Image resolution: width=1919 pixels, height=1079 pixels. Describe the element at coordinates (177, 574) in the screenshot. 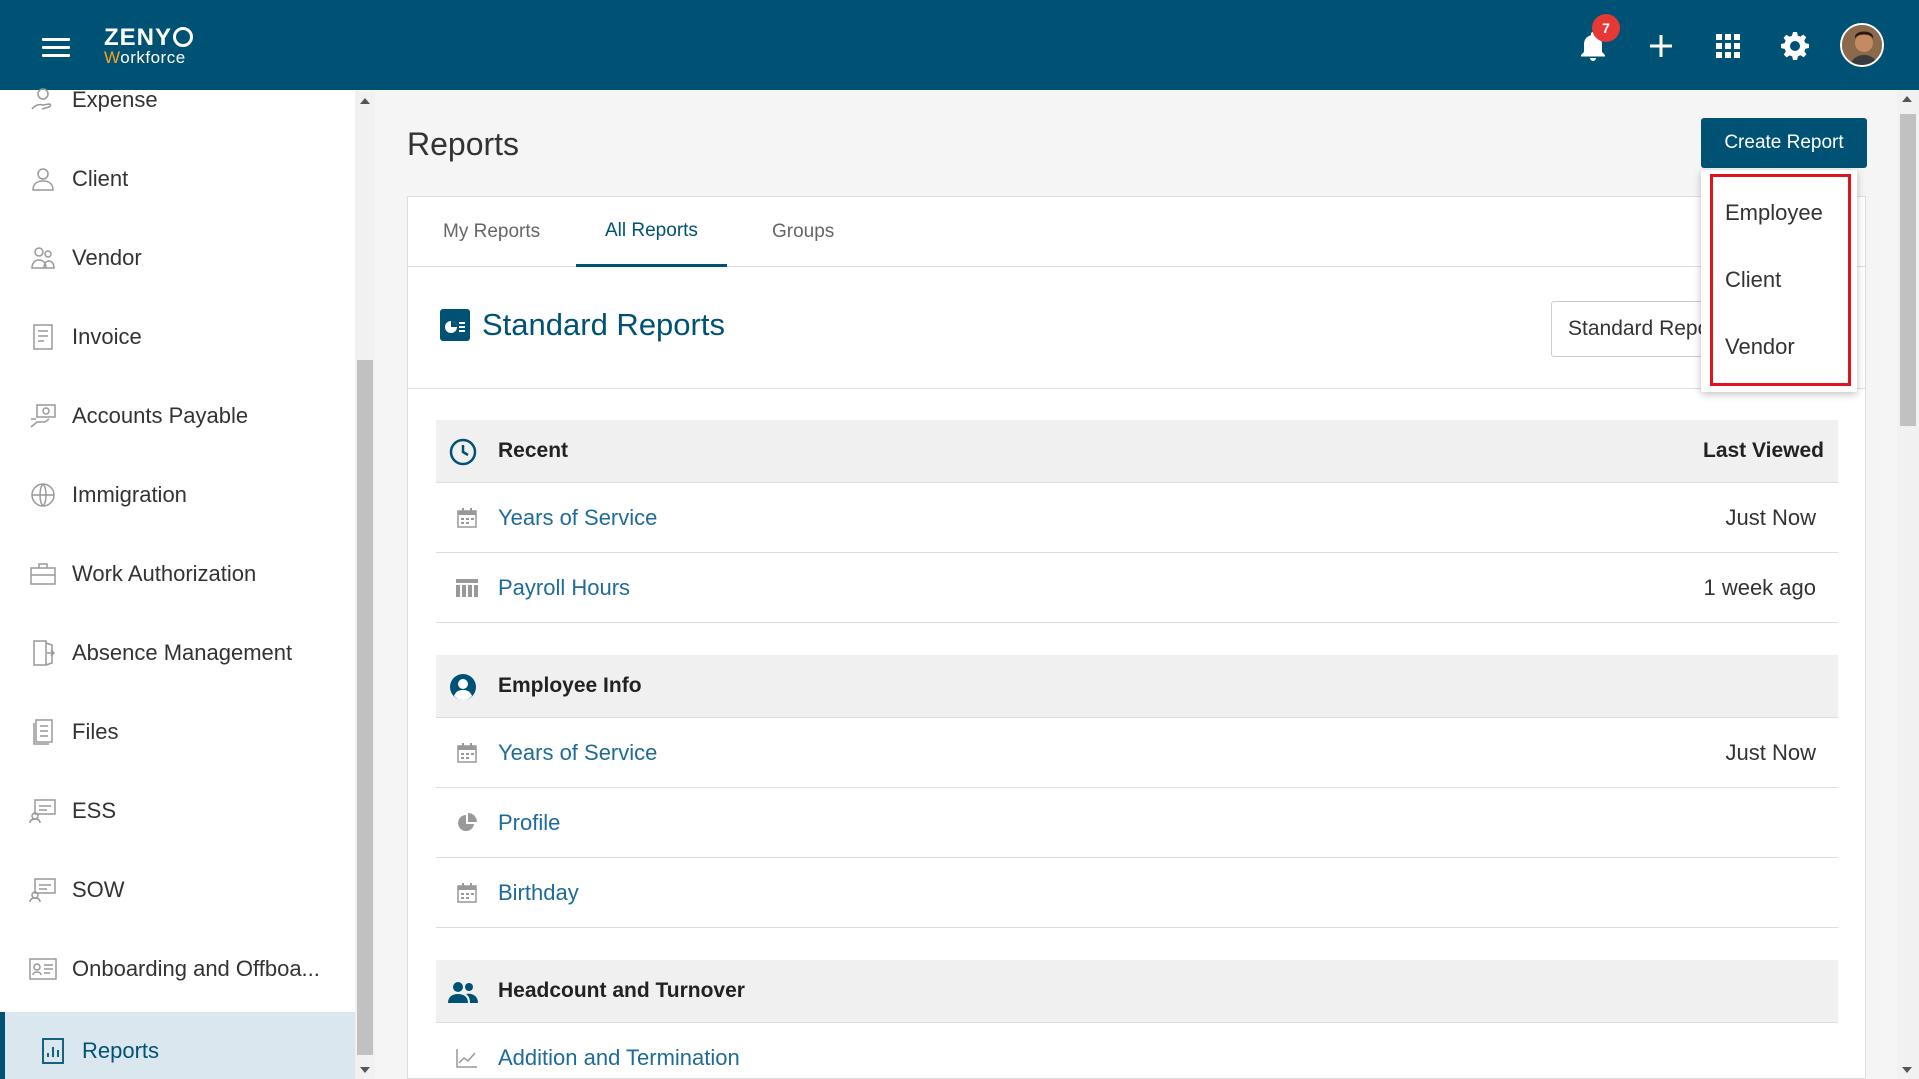

I see `sidebar-item-work-authorization: Work Authorization` at that location.